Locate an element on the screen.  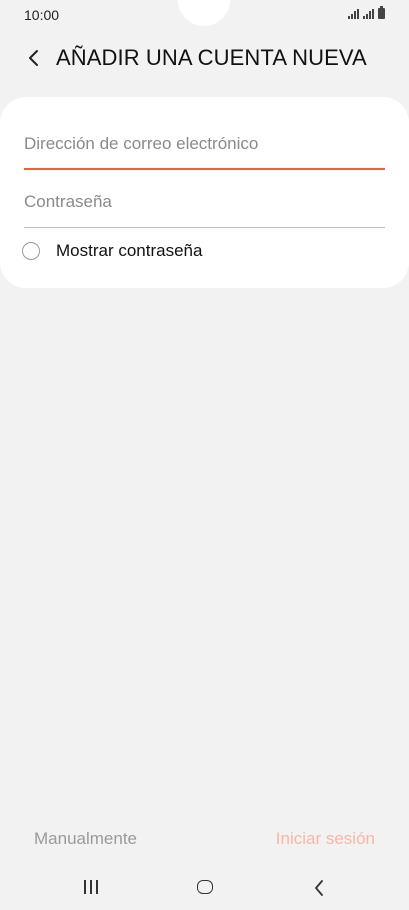
sign-in-button: Iniciar sesión is located at coordinates (325, 839).